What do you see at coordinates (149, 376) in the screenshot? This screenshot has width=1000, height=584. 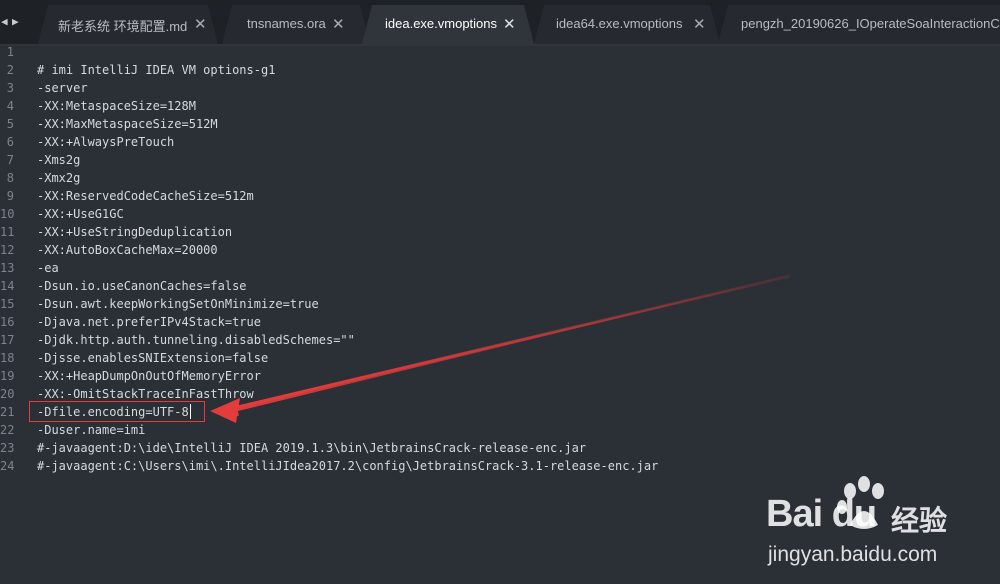 I see `line-text: -XX:+HeapDumpOnOutOfMemoryError` at bounding box center [149, 376].